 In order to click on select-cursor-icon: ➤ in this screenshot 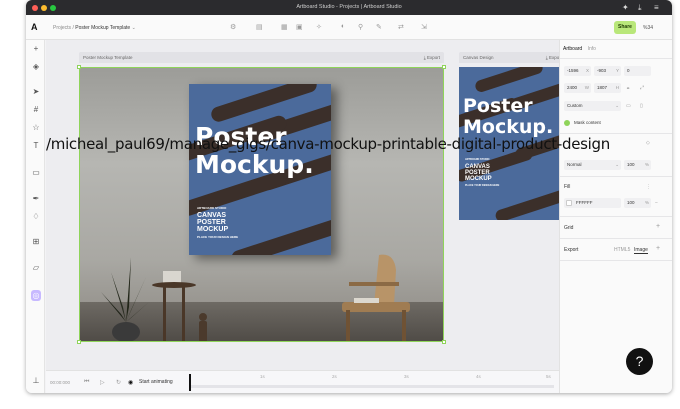, I will do `click(36, 91)`.